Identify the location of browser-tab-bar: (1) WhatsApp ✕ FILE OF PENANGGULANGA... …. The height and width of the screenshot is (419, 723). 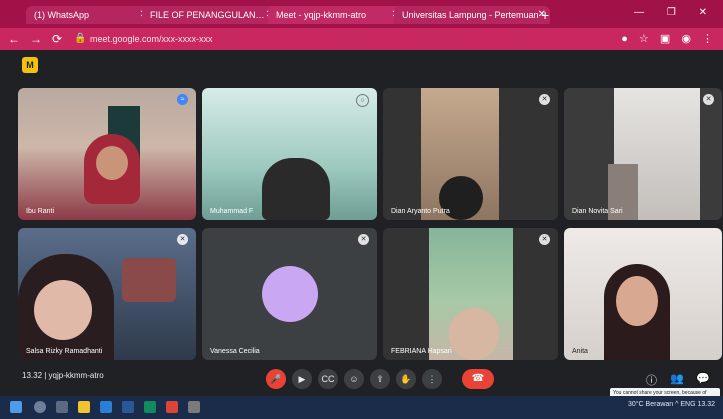
(361, 14).